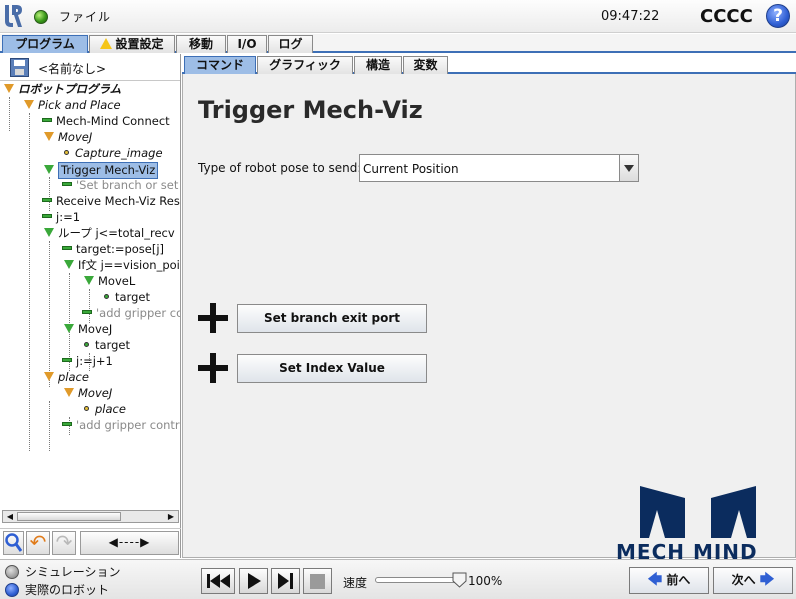 This screenshot has height=599, width=796. I want to click on pose-type-select: Current Position, so click(499, 168).